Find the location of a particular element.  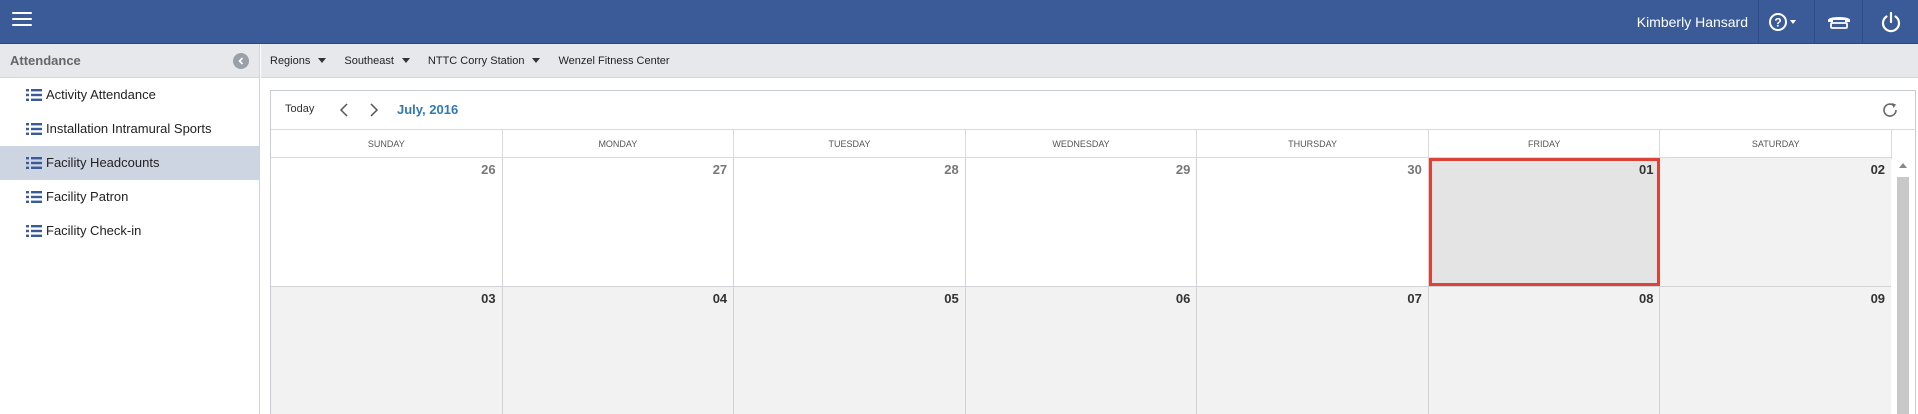

calendar-day-cell: 01 is located at coordinates (1544, 222).